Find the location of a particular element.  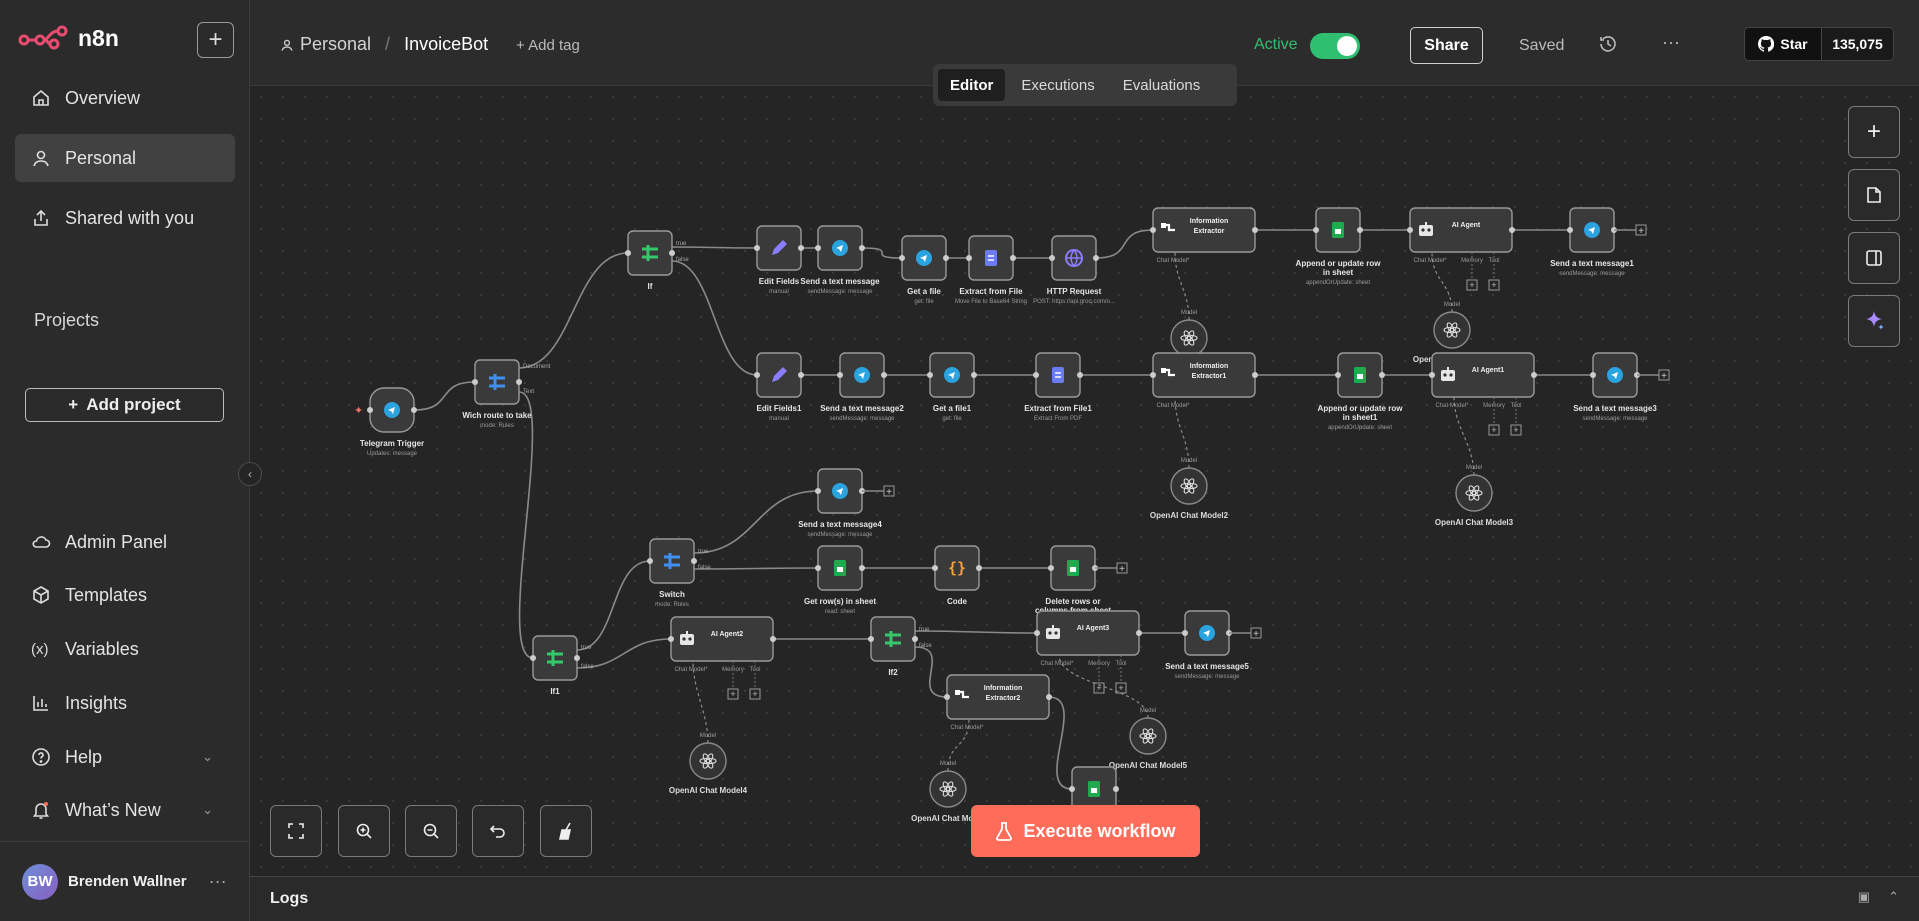

workflow-node: Send a text message1 sendMessage: message is located at coordinates (1592, 242).